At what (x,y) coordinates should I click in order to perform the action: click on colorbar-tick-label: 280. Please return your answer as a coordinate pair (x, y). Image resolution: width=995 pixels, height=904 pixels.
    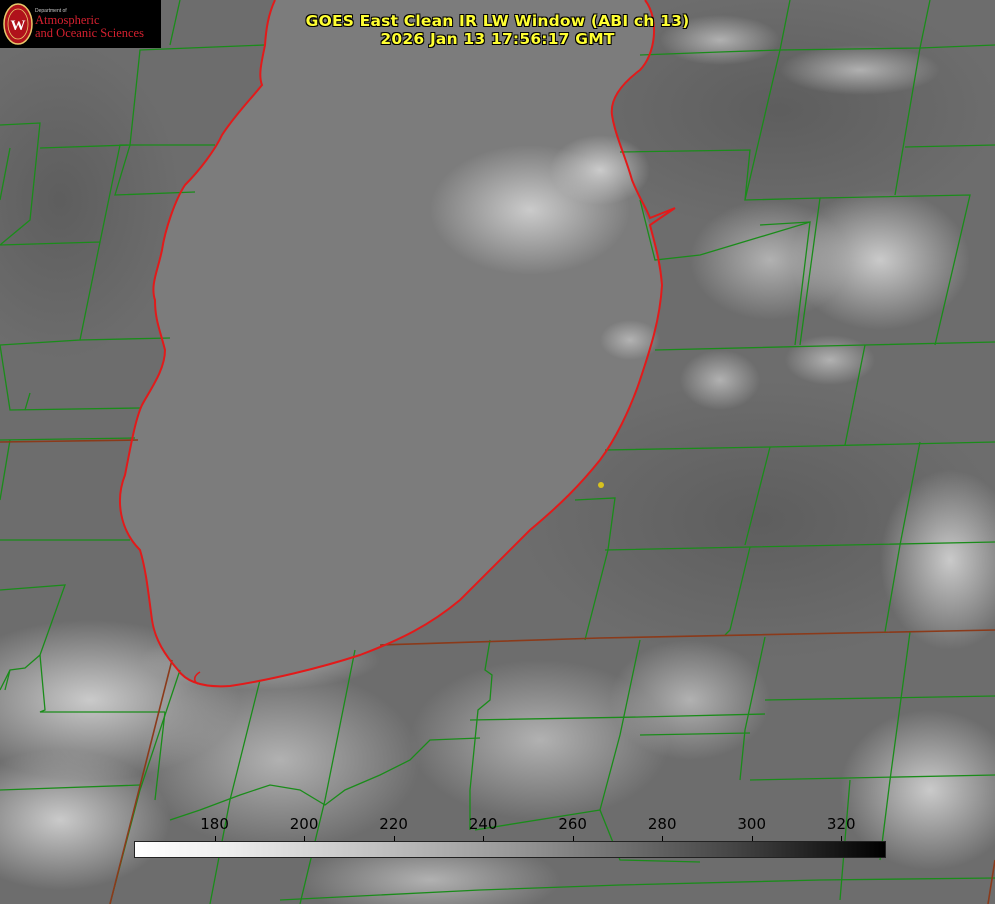
    Looking at the image, I should click on (662, 824).